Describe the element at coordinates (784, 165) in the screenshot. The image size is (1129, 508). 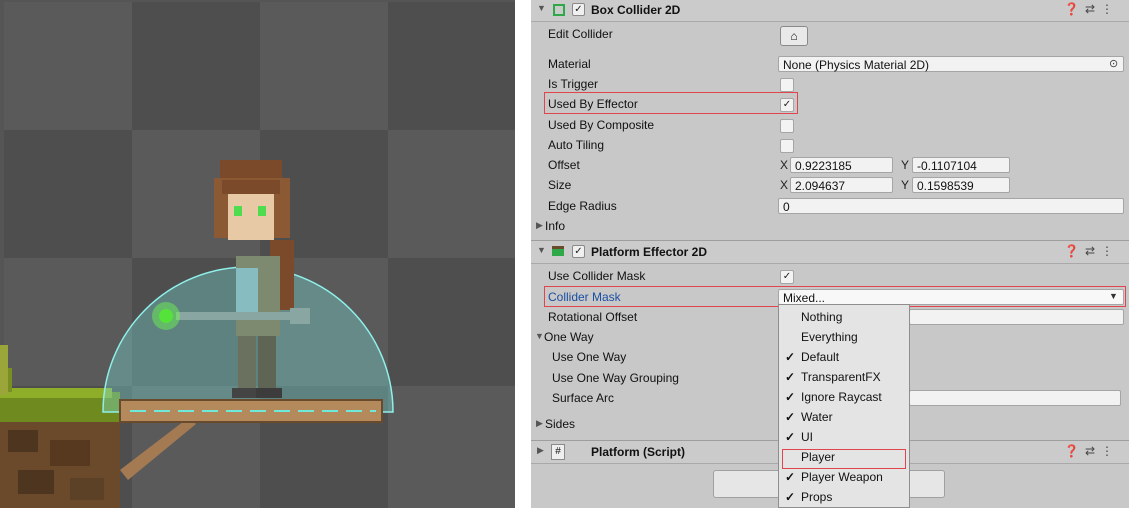
I see `offset-x-label: X` at that location.